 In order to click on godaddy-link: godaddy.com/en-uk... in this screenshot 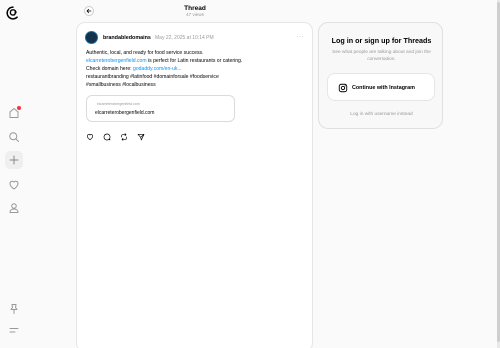, I will do `click(157, 69)`.